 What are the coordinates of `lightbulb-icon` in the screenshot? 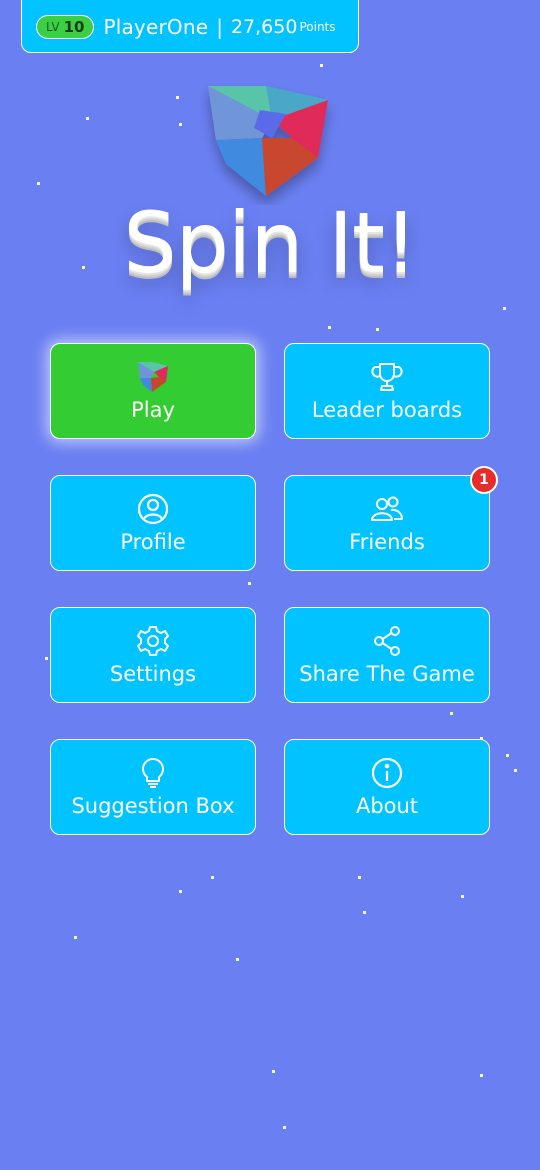 It's located at (153, 773).